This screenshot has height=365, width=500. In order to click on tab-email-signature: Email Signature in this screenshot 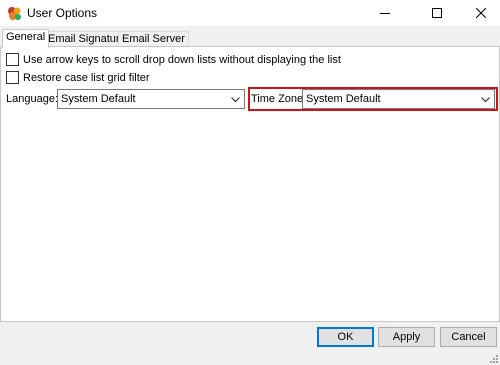, I will do `click(87, 39)`.